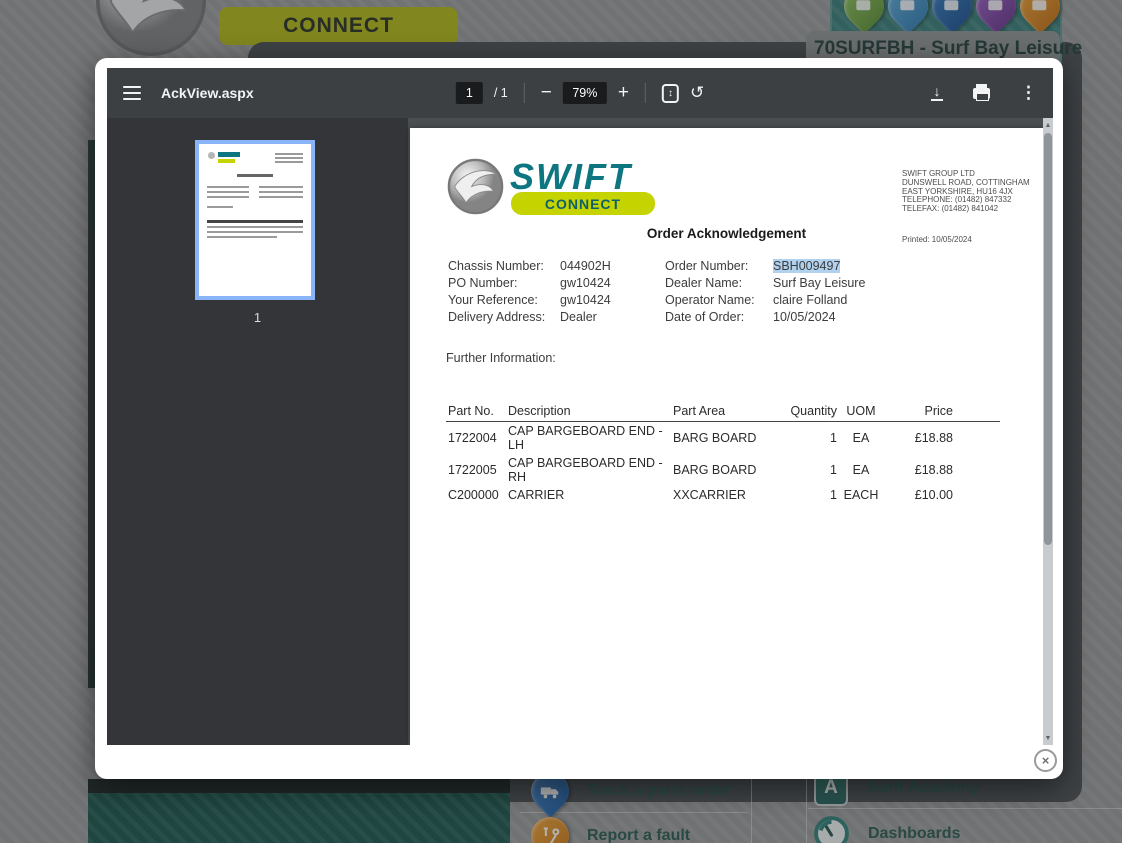 This screenshot has width=1122, height=843. I want to click on pdf-toolbar: AckView.aspx / 1 − + ↕ ↺ ↓, so click(580, 93).